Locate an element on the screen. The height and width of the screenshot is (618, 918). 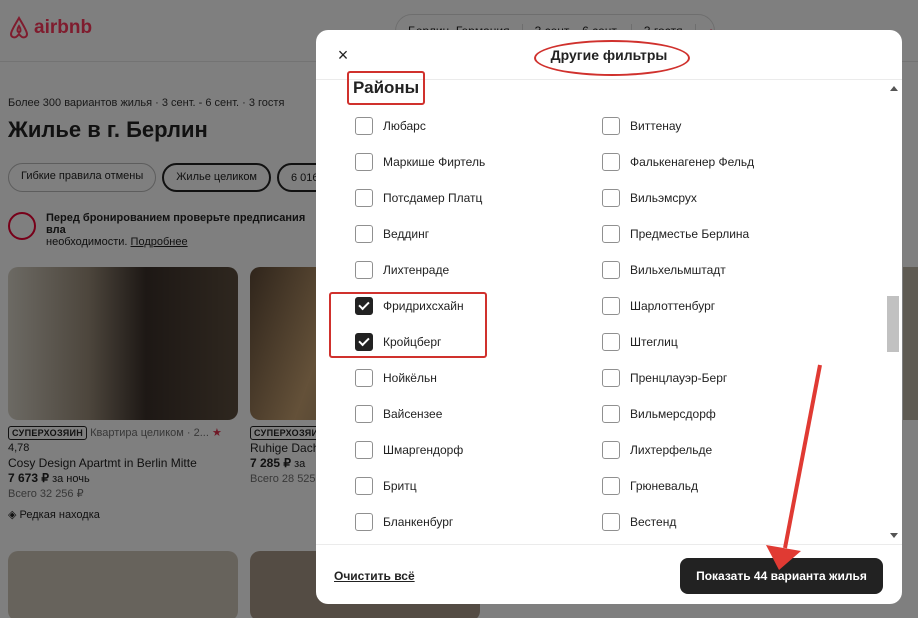
district-option: Виттенау is located at coordinates (641, 126).